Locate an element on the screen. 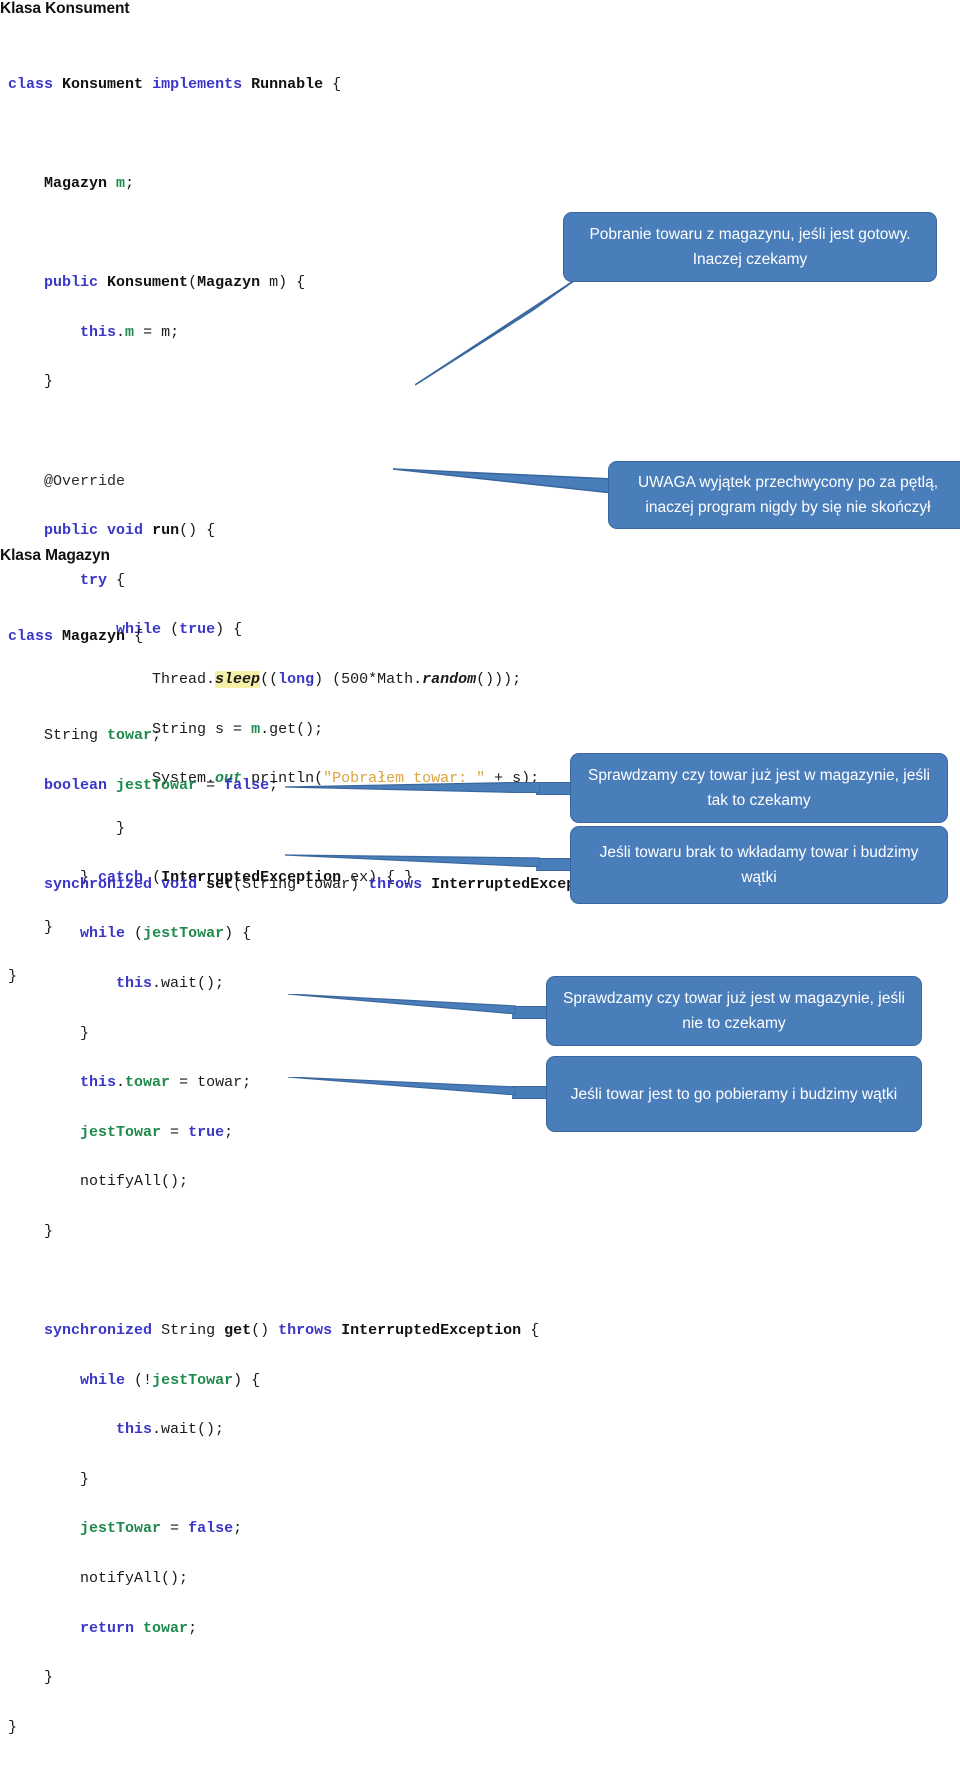 This screenshot has height=1790, width=960. callout-3-pointer is located at coordinates (412, 787).